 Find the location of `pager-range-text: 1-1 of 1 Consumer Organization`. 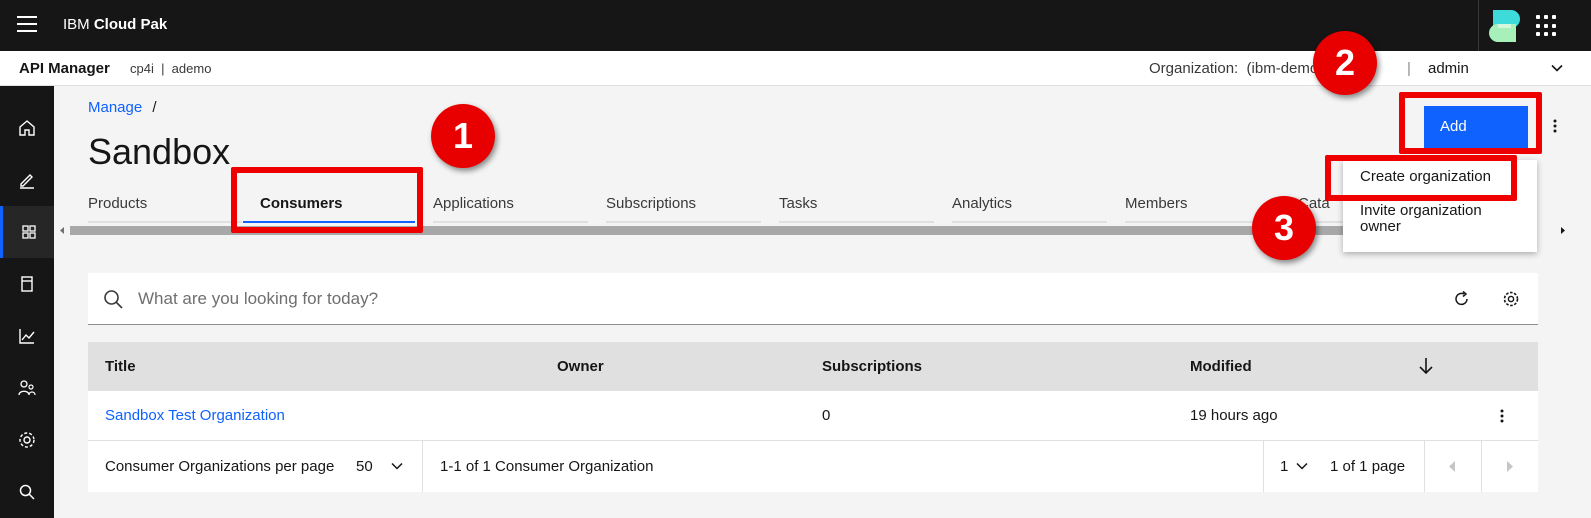

pager-range-text: 1-1 of 1 Consumer Organization is located at coordinates (547, 466).